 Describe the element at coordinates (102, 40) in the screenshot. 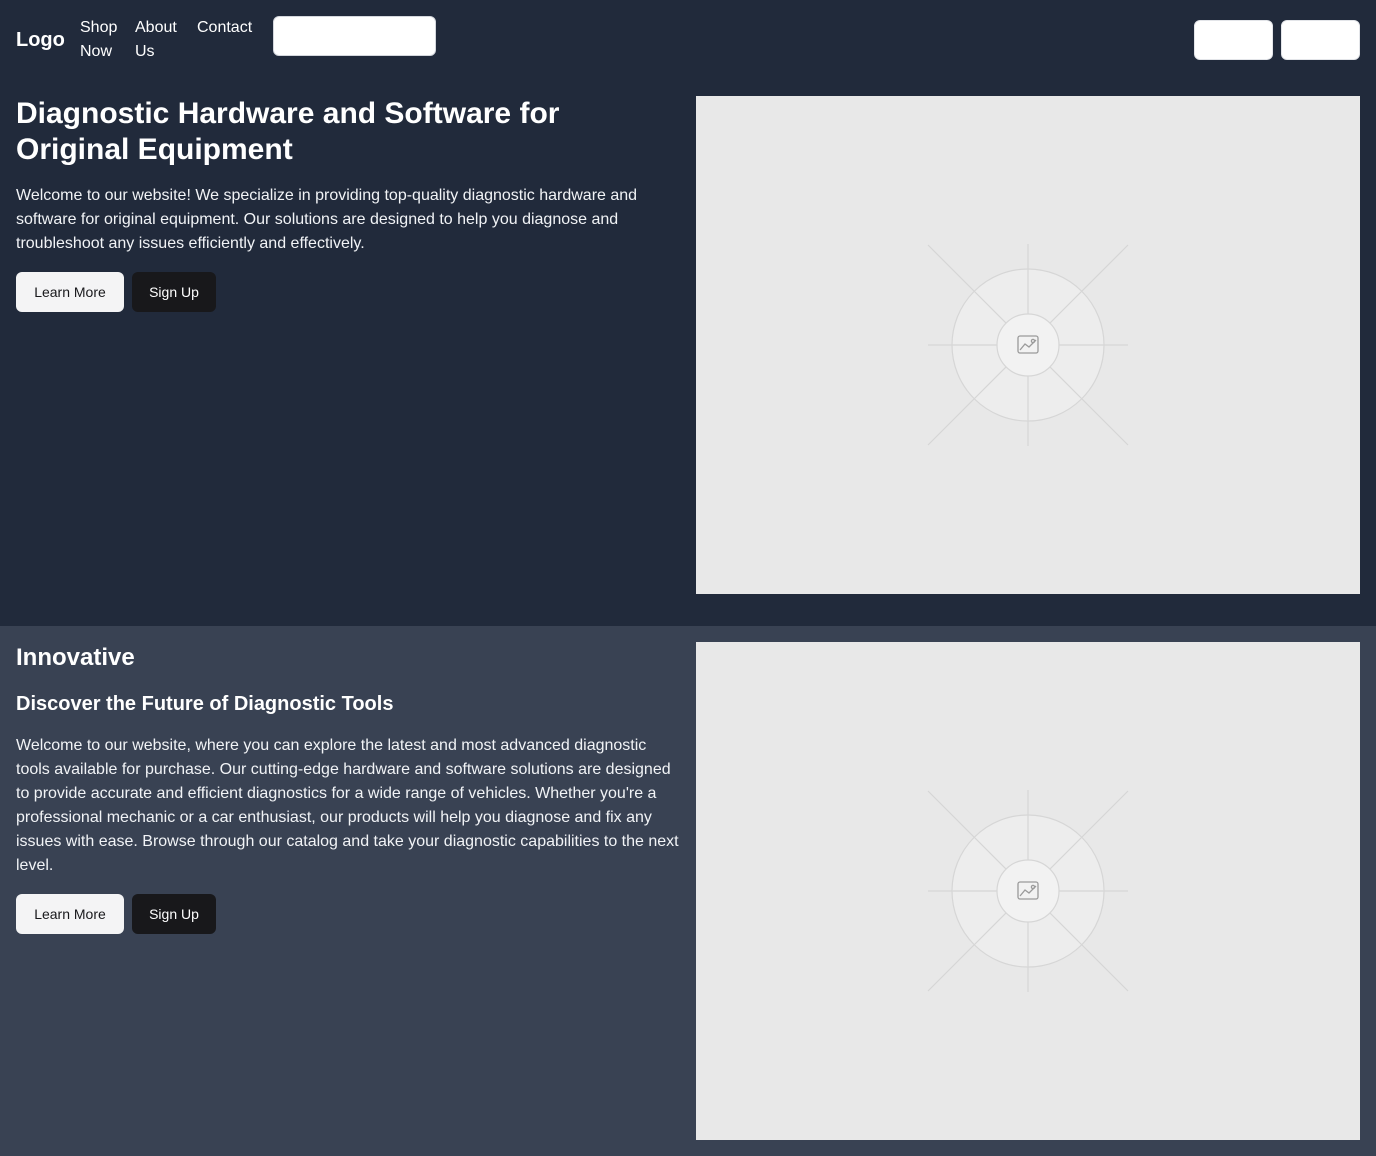

I see `nav-link-shop-now: Shop Now` at that location.